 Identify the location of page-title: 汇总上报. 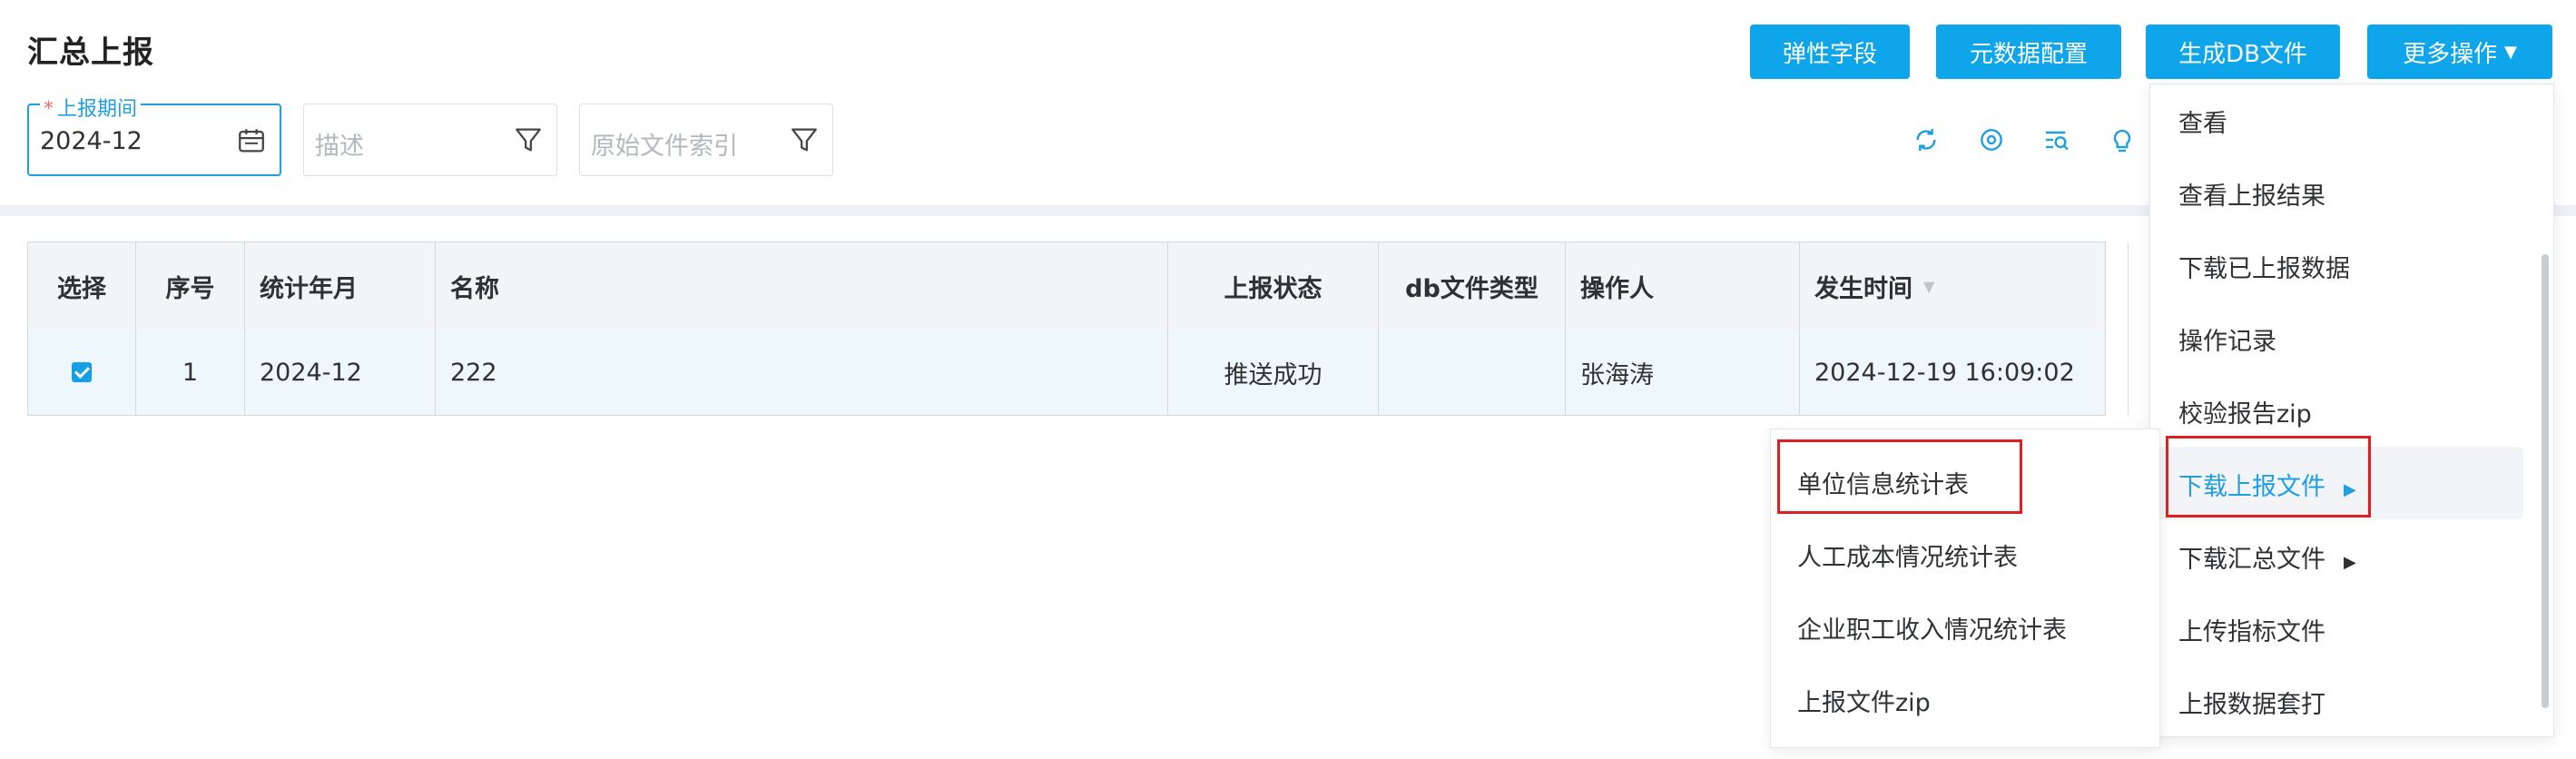
(90, 53).